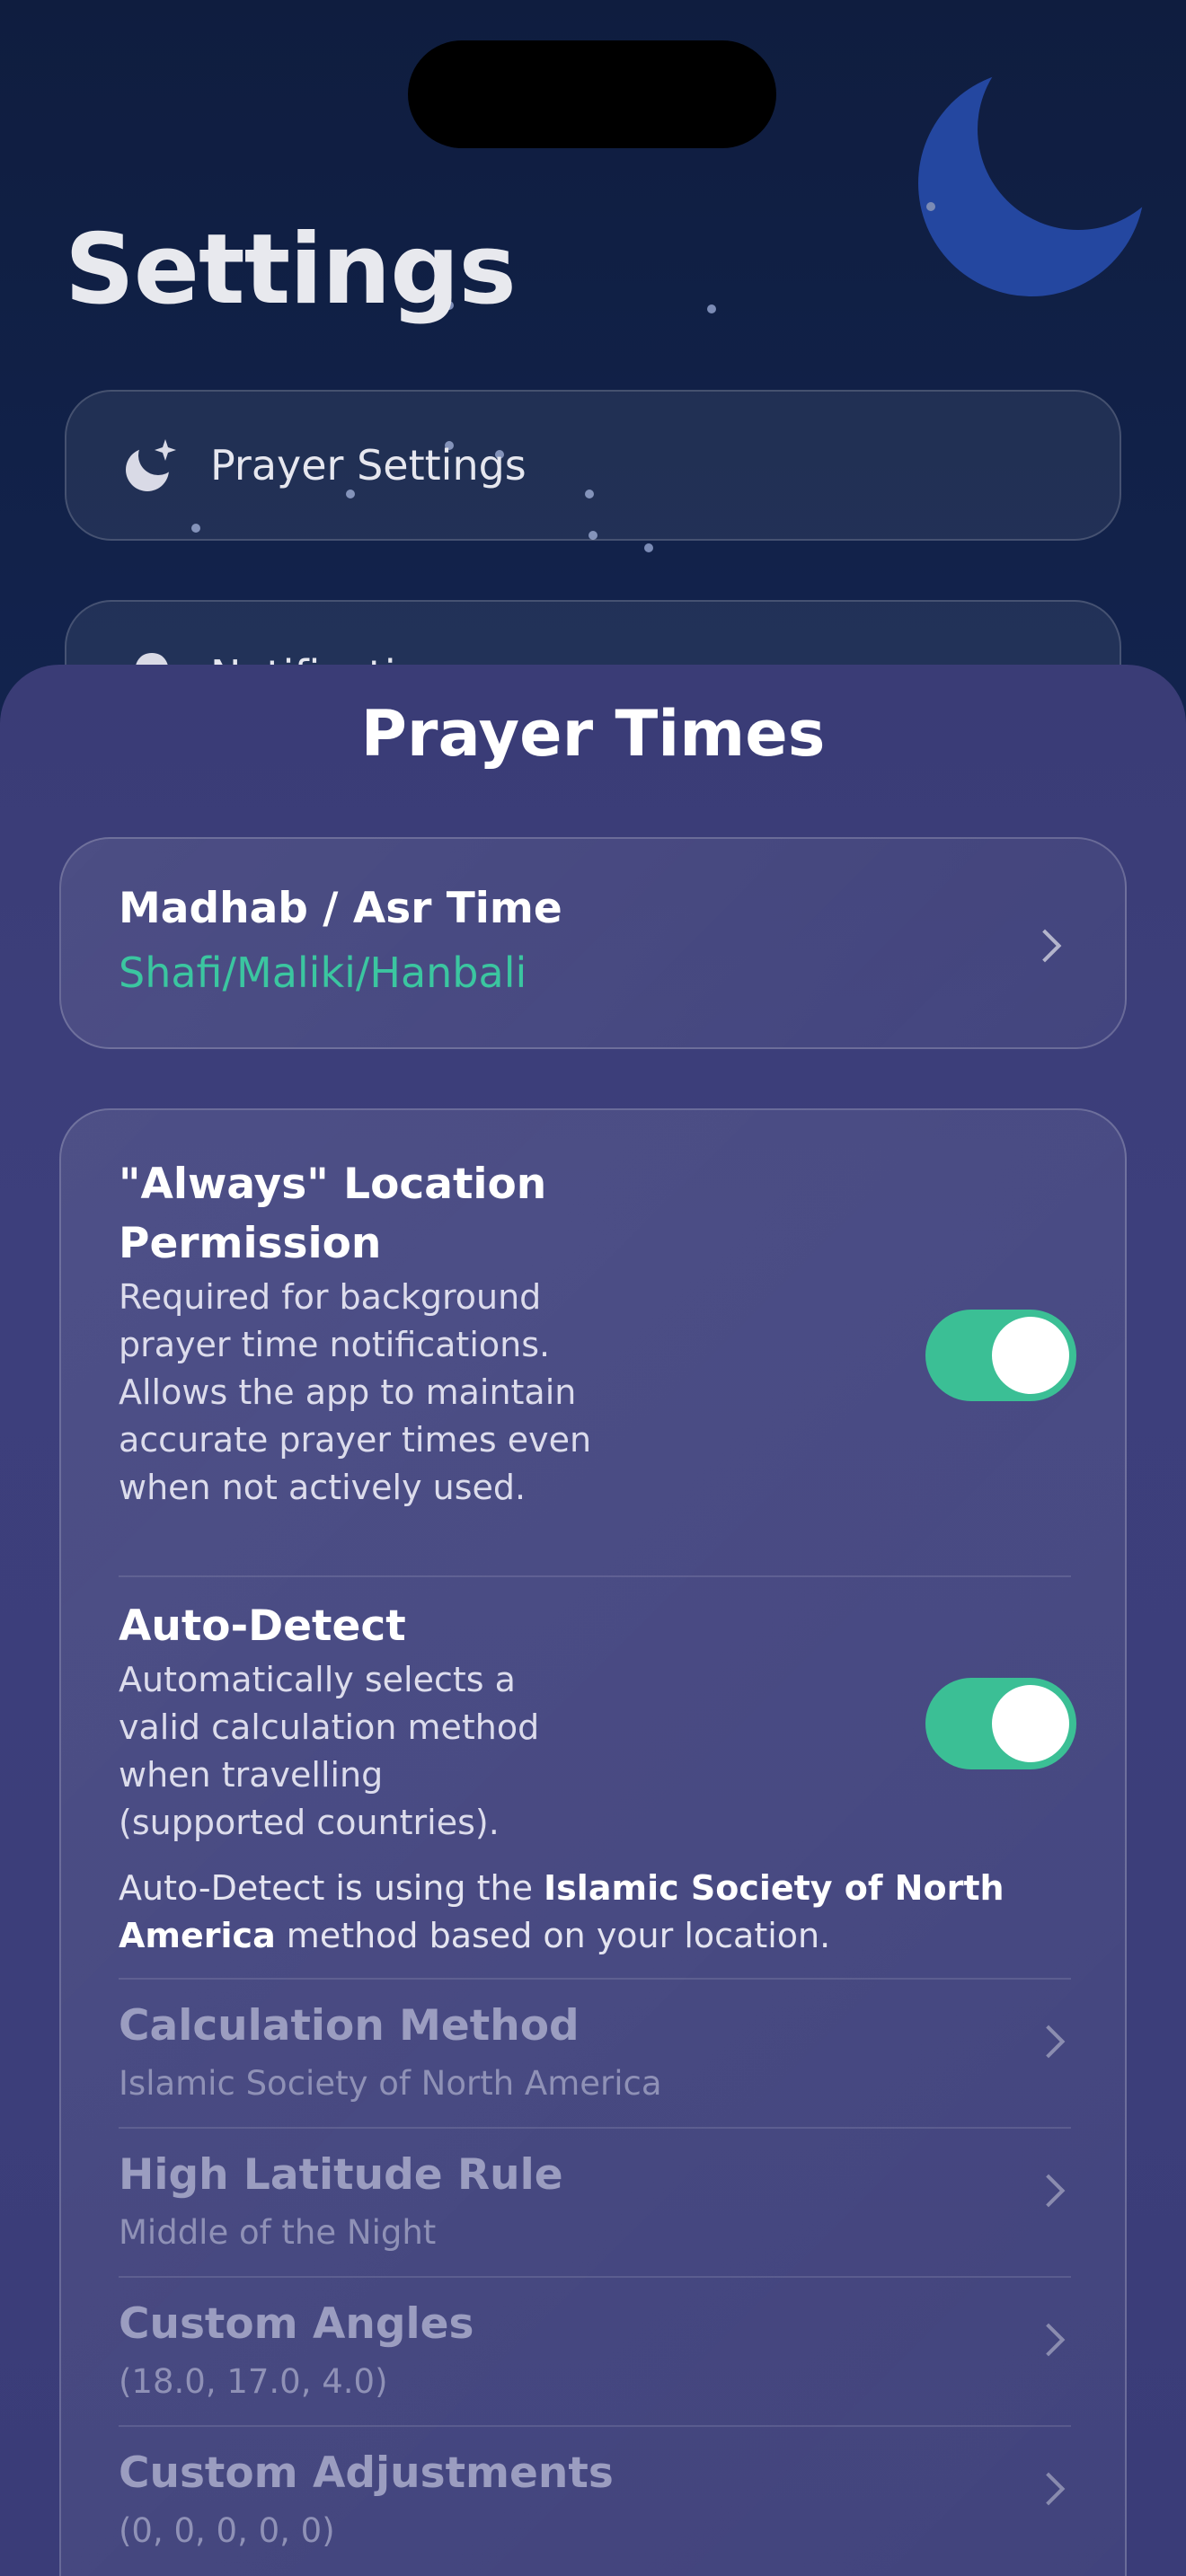 Image resolution: width=1186 pixels, height=2576 pixels. Describe the element at coordinates (390, 2083) in the screenshot. I see `calculation-method-value: Islamic Society of North America` at that location.